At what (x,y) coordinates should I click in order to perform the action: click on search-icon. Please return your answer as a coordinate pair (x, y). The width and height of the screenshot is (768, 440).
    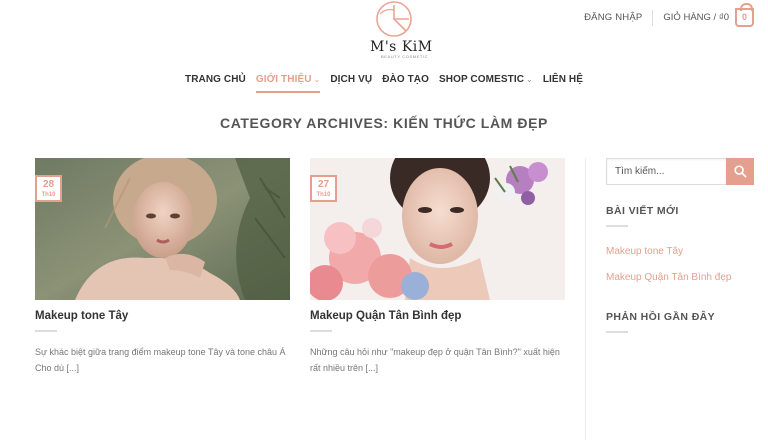
    Looking at the image, I should click on (739, 171).